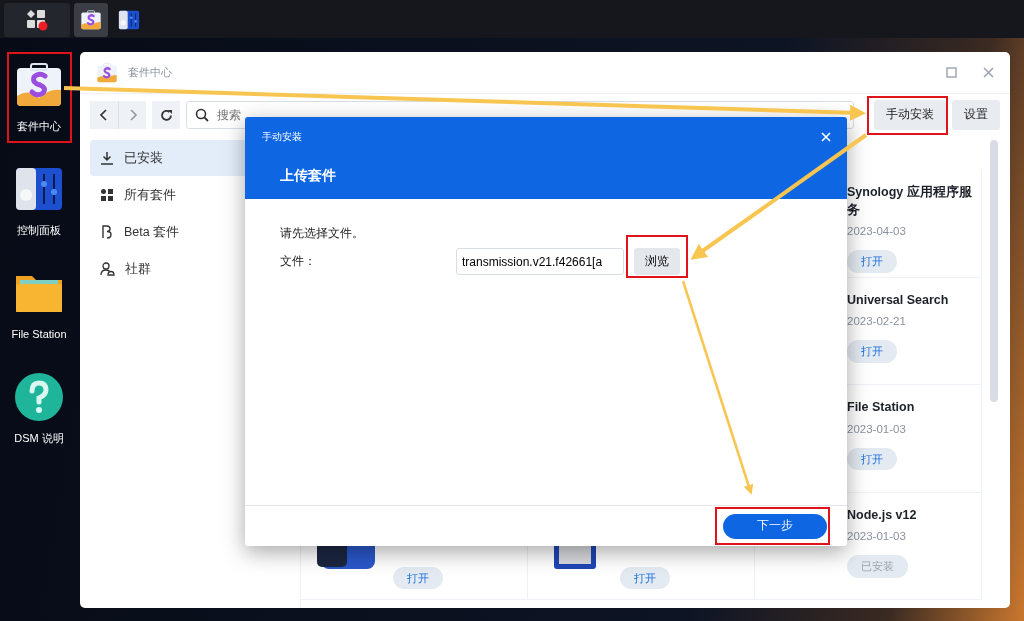  I want to click on apps-icon, so click(37, 20).